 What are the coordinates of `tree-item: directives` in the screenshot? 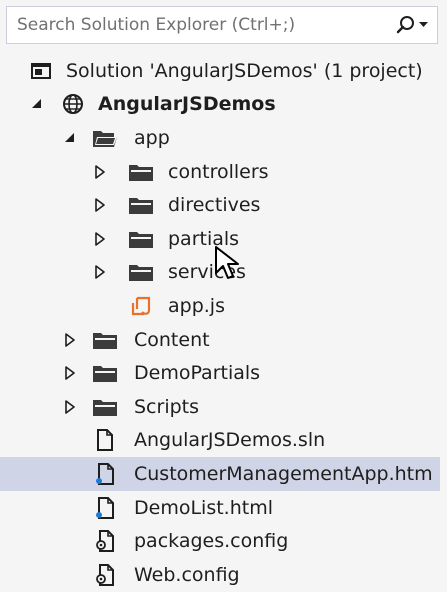 It's located at (223, 205).